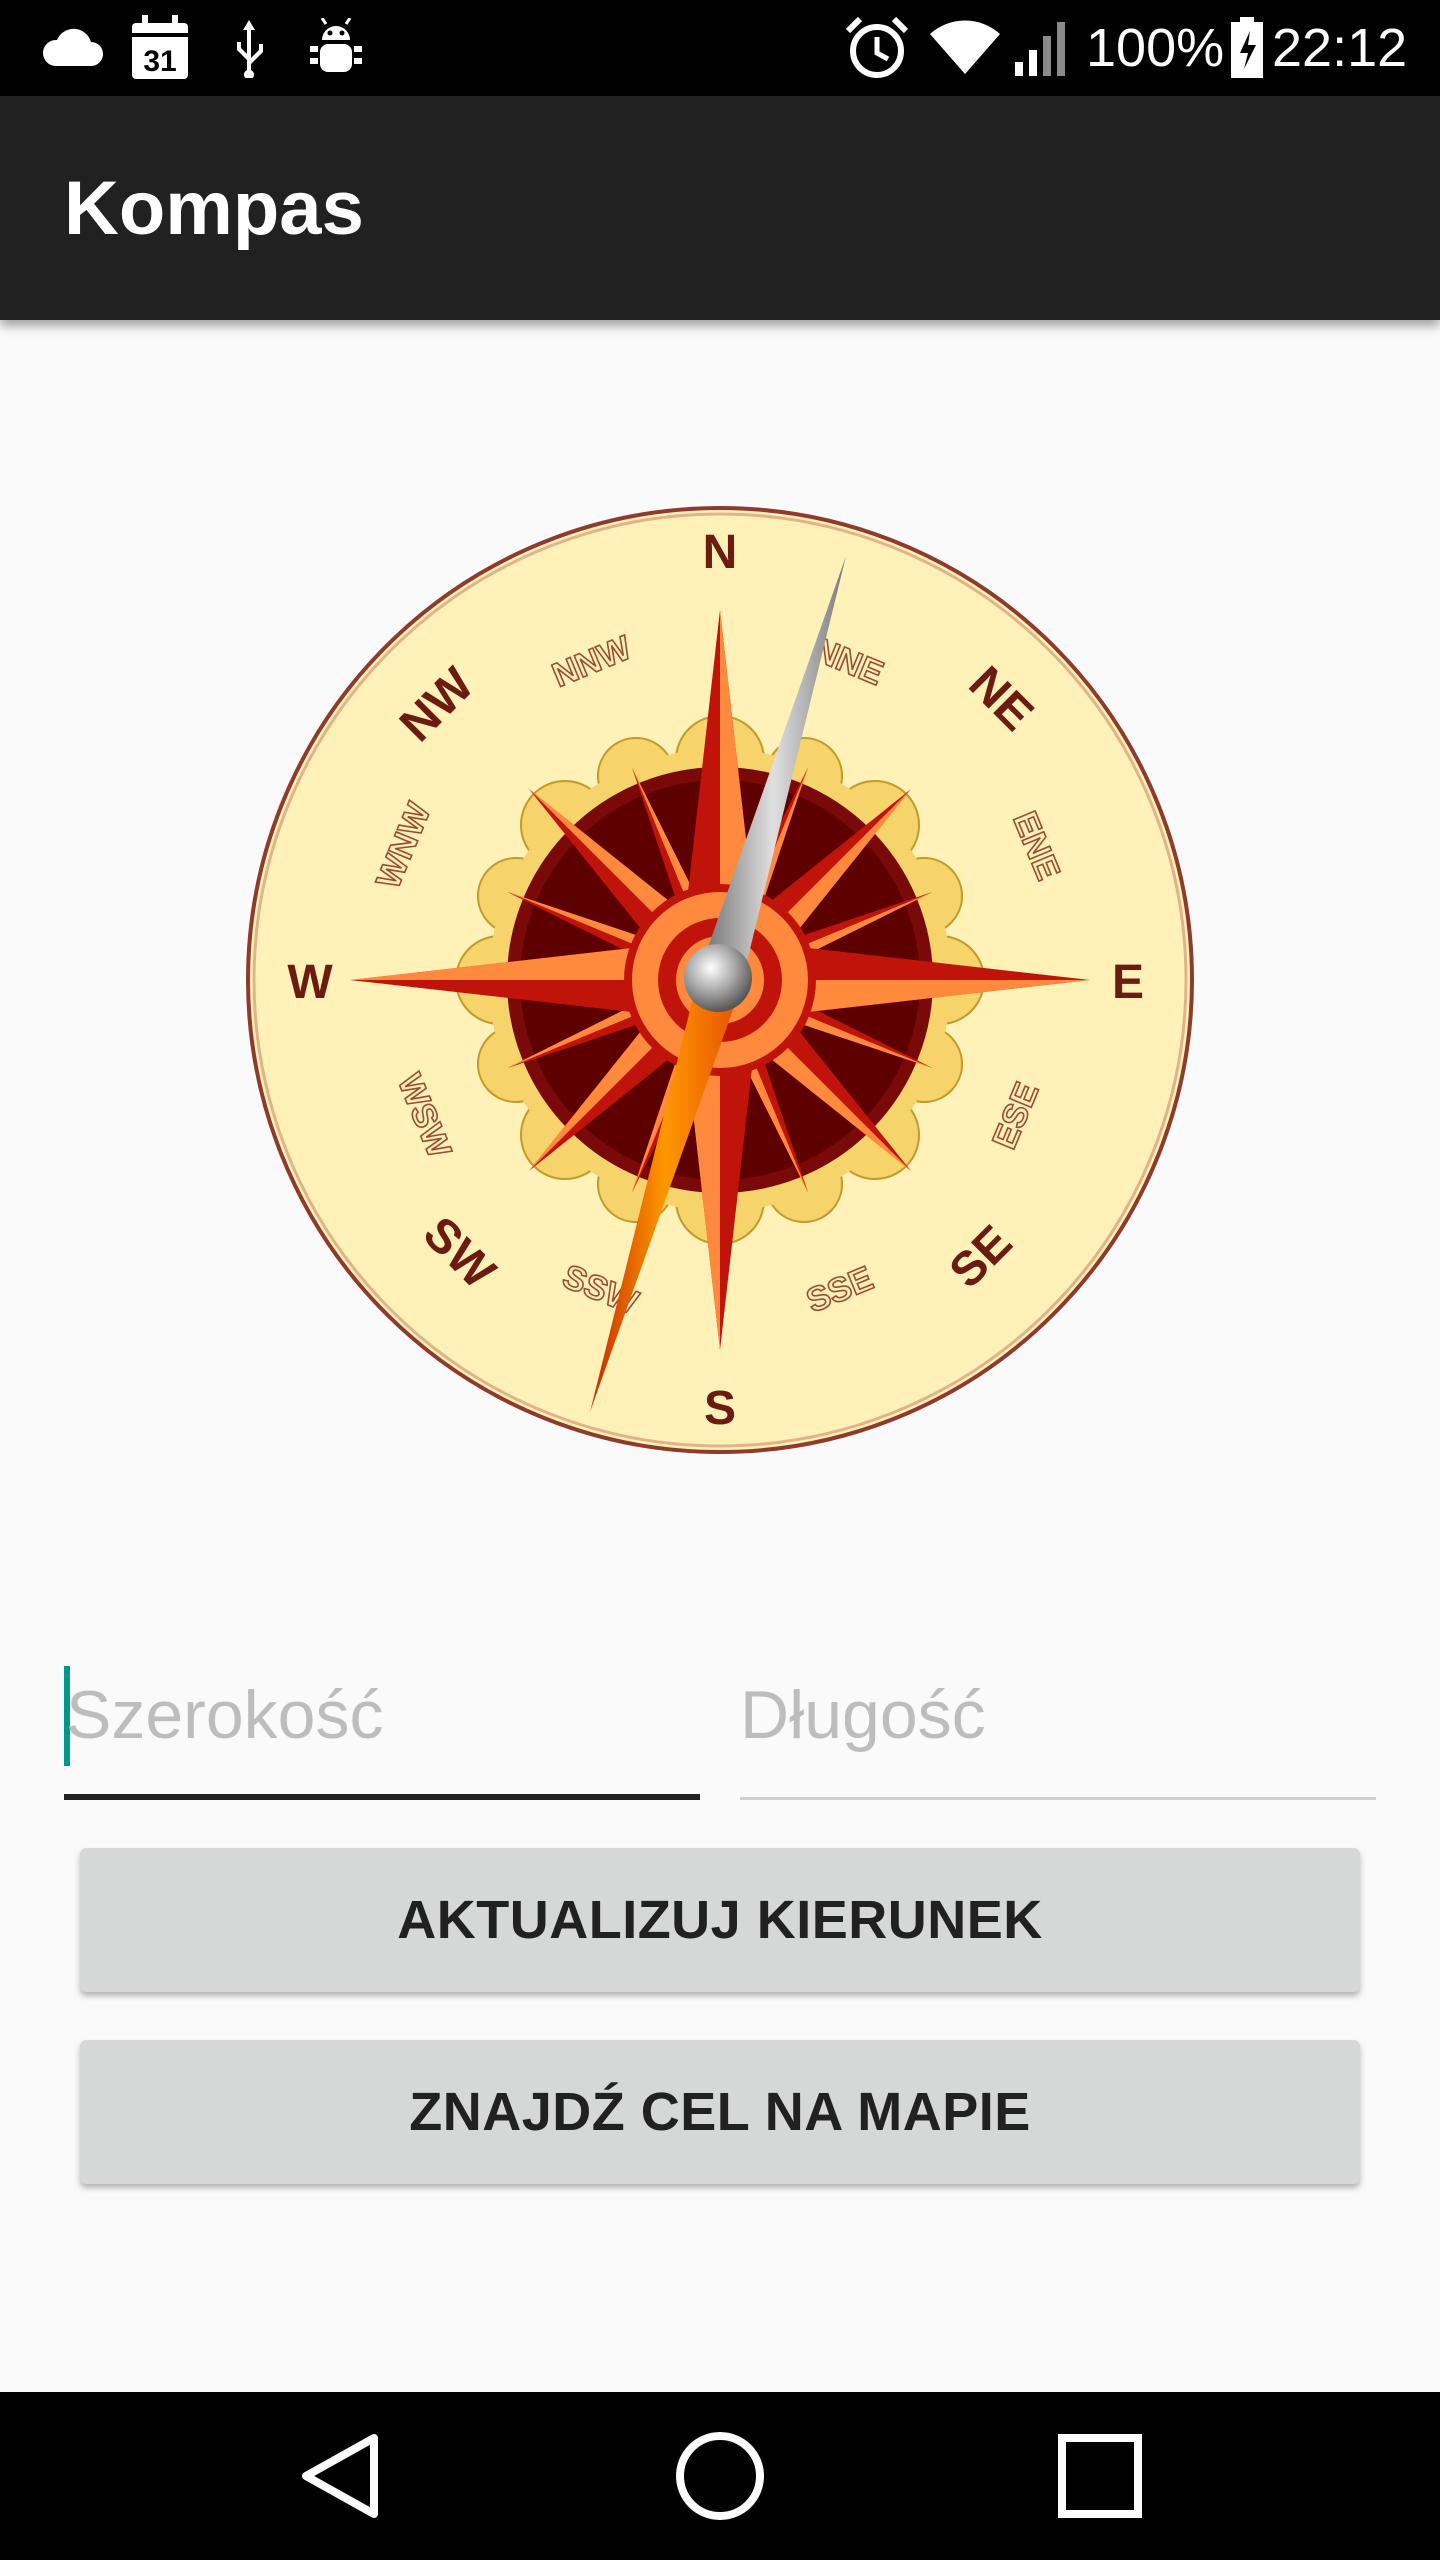 This screenshot has height=2560, width=1440. What do you see at coordinates (1058, 1798) in the screenshot?
I see `longitude-underline` at bounding box center [1058, 1798].